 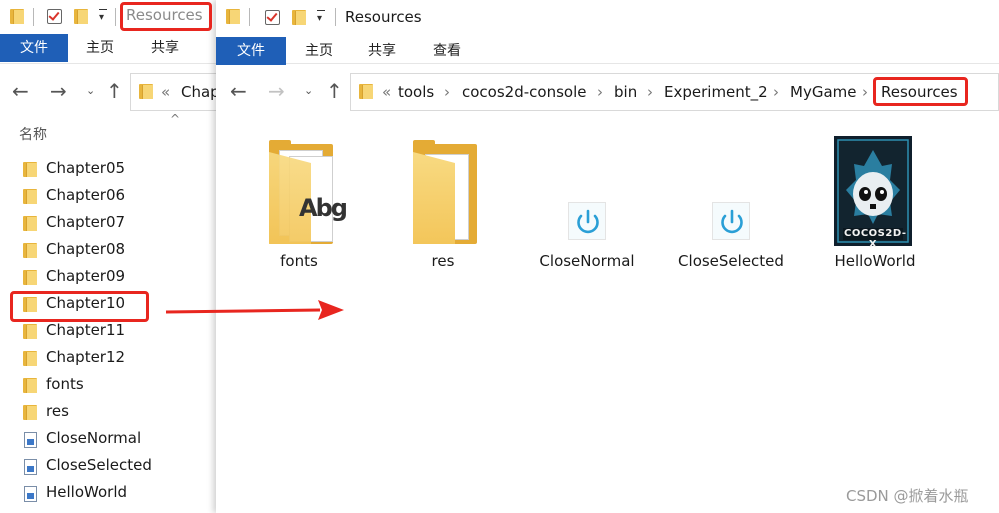 I want to click on list-item-label: Chapter07, so click(x=86, y=222).